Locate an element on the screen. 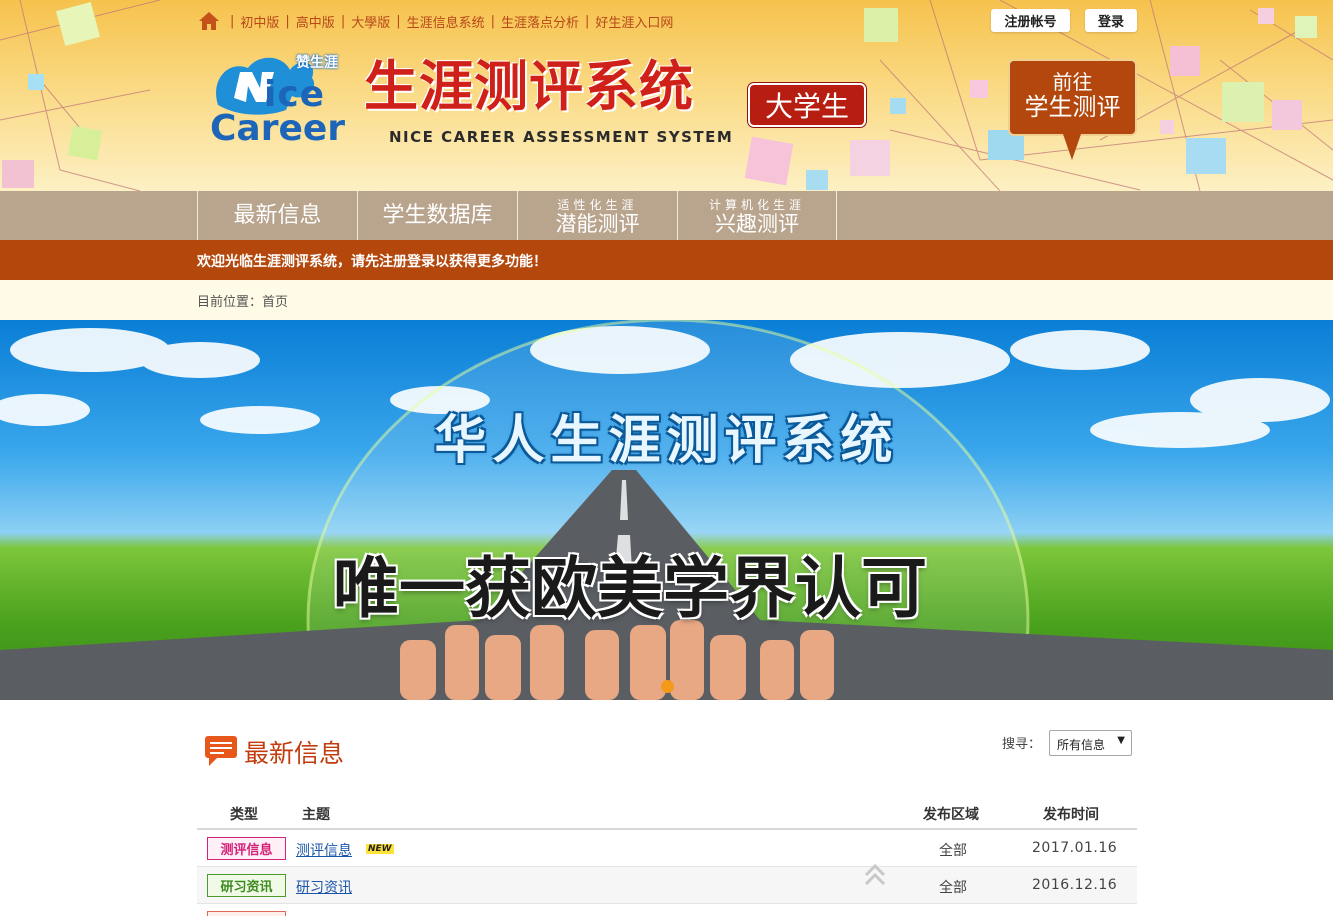 The image size is (1333, 916). nav-item-sublabel: 适性化生涯 is located at coordinates (597, 204).